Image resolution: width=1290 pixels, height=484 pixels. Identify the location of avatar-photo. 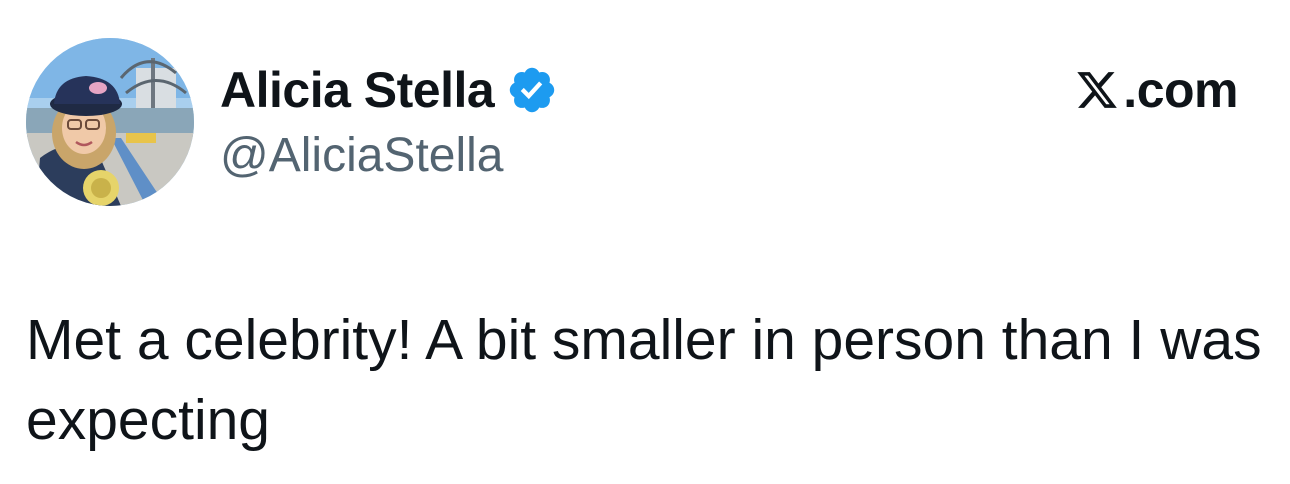
(110, 122).